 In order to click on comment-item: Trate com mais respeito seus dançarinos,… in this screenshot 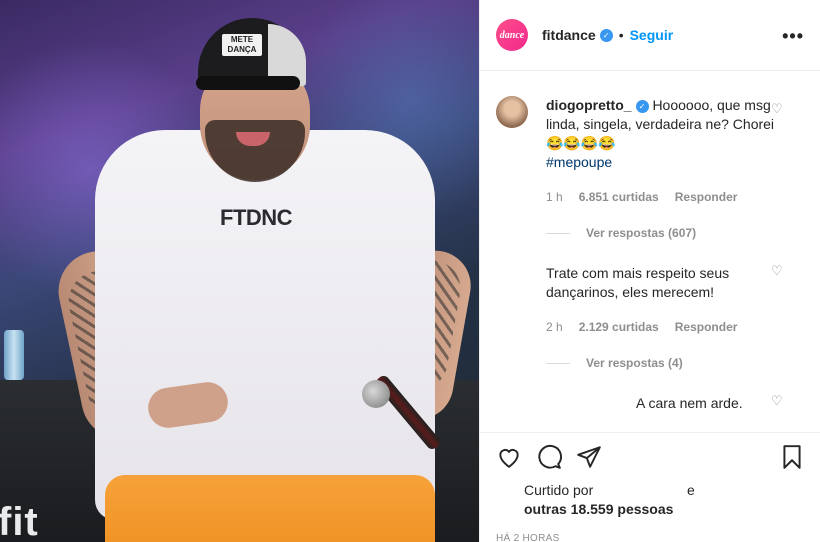, I will do `click(650, 305)`.